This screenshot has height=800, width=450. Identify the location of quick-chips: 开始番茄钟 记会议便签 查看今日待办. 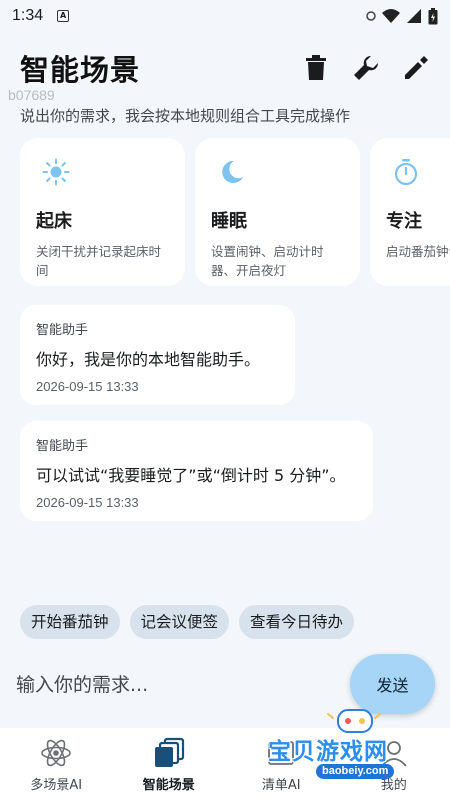
(187, 622).